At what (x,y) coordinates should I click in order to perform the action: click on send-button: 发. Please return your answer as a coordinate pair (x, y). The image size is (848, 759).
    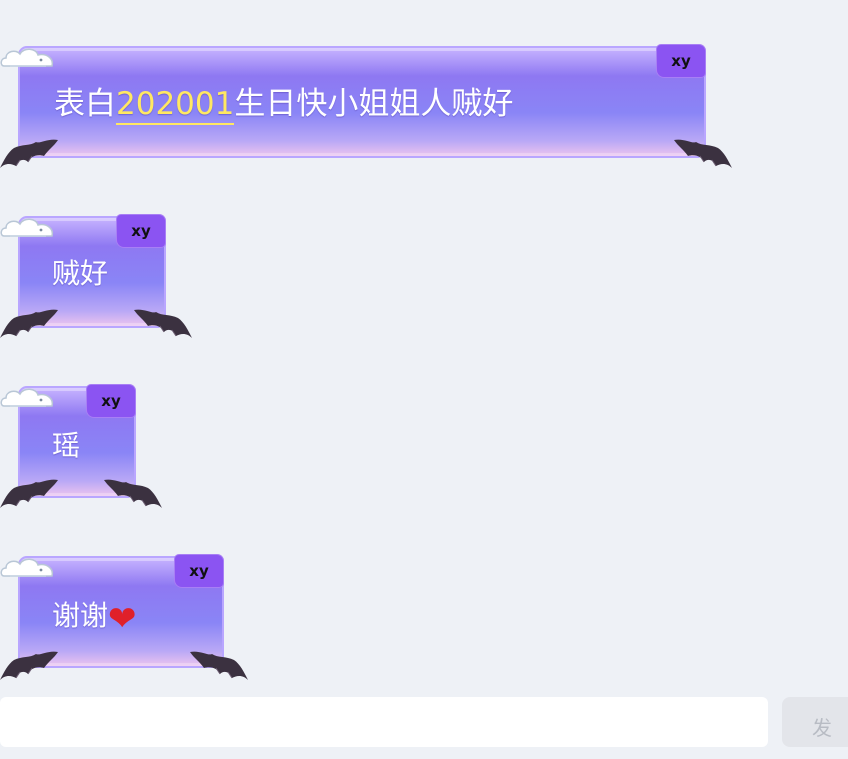
    Looking at the image, I should click on (815, 722).